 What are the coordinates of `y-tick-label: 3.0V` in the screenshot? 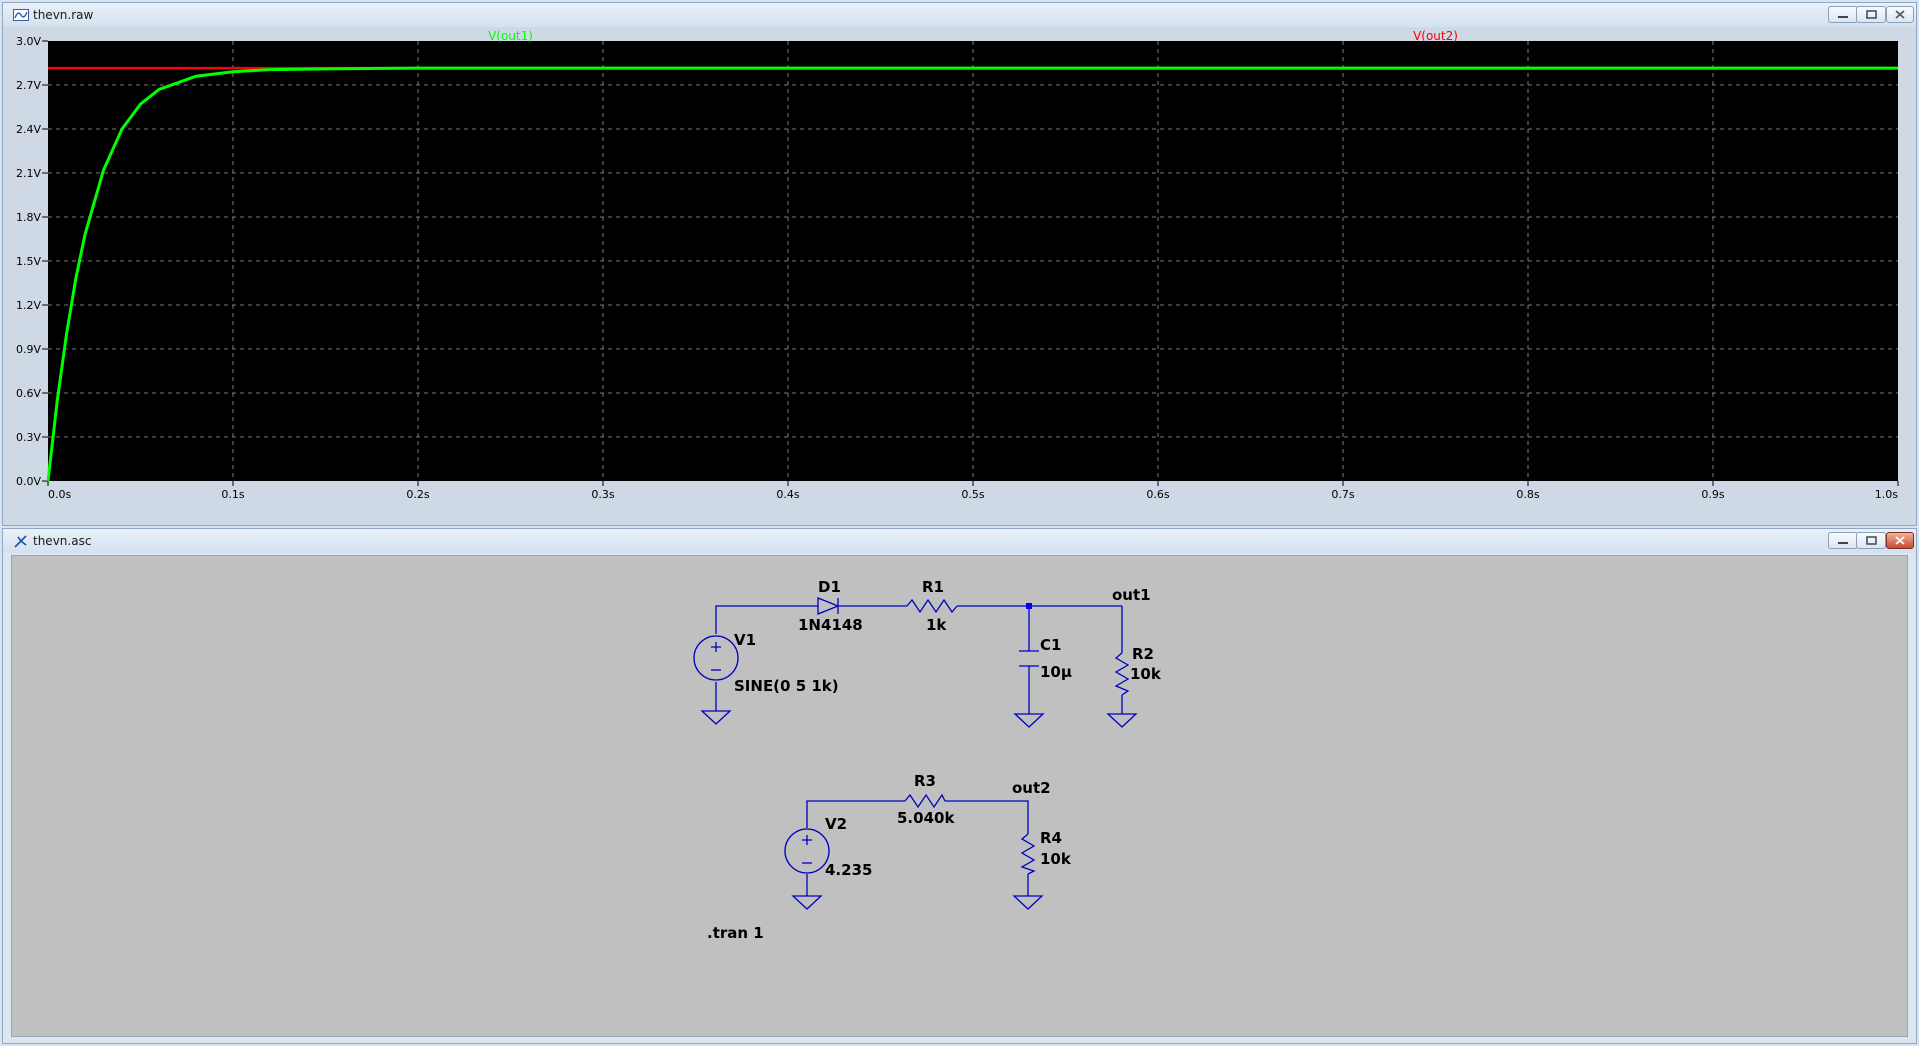 It's located at (28, 41).